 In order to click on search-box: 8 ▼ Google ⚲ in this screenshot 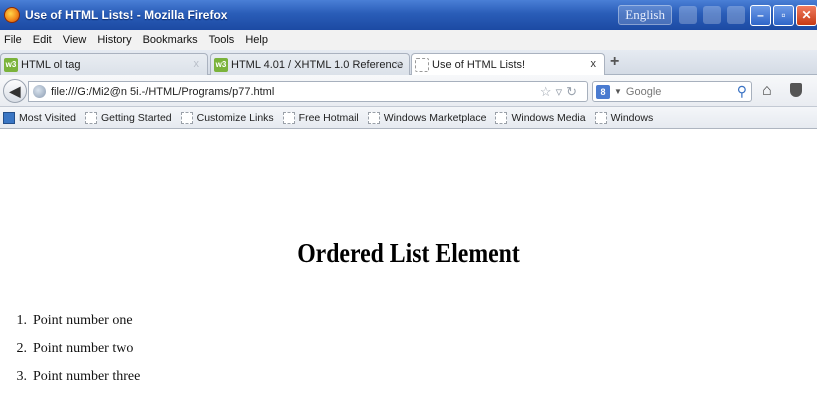, I will do `click(672, 91)`.